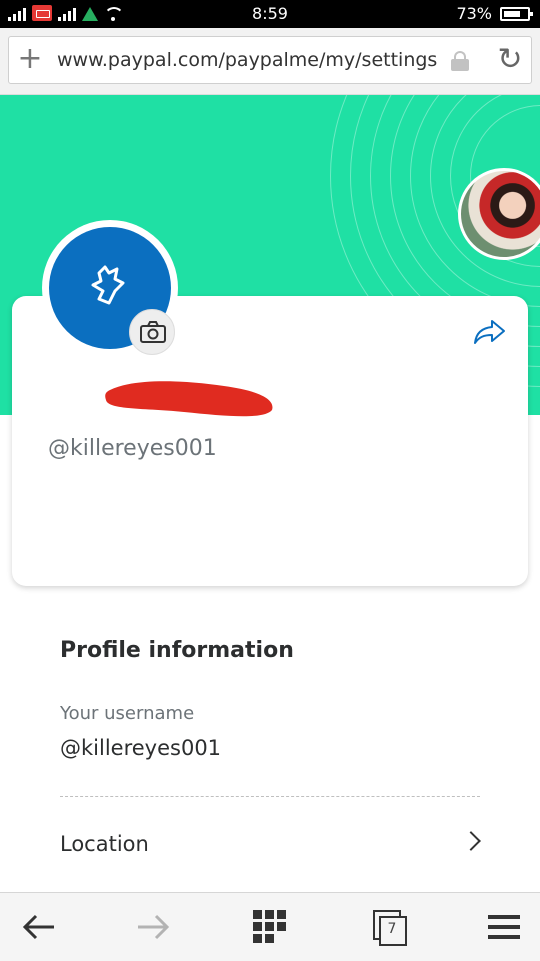 The image size is (540, 961). Describe the element at coordinates (474, 13) in the screenshot. I see `battery-percent: 73%` at that location.